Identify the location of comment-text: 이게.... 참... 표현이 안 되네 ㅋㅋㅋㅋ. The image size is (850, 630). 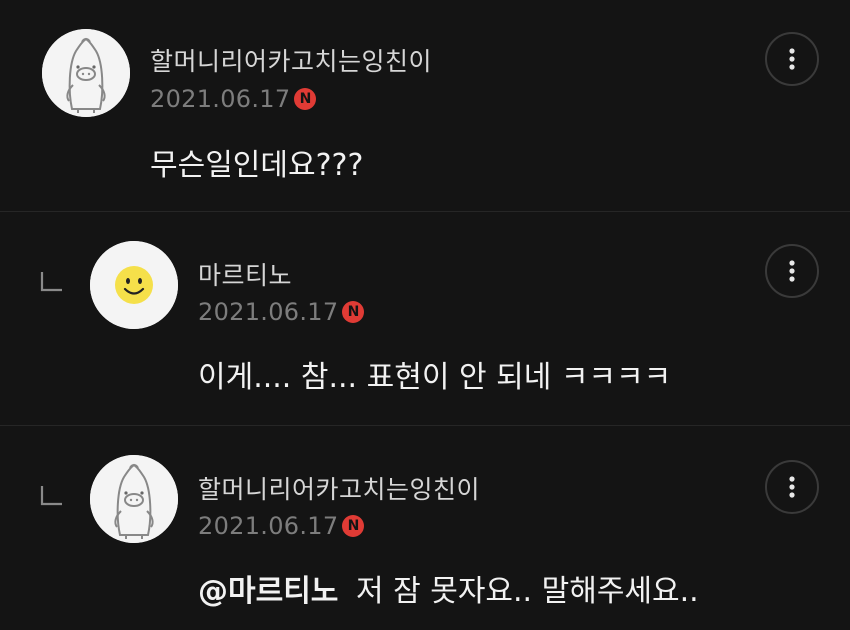
(434, 374).